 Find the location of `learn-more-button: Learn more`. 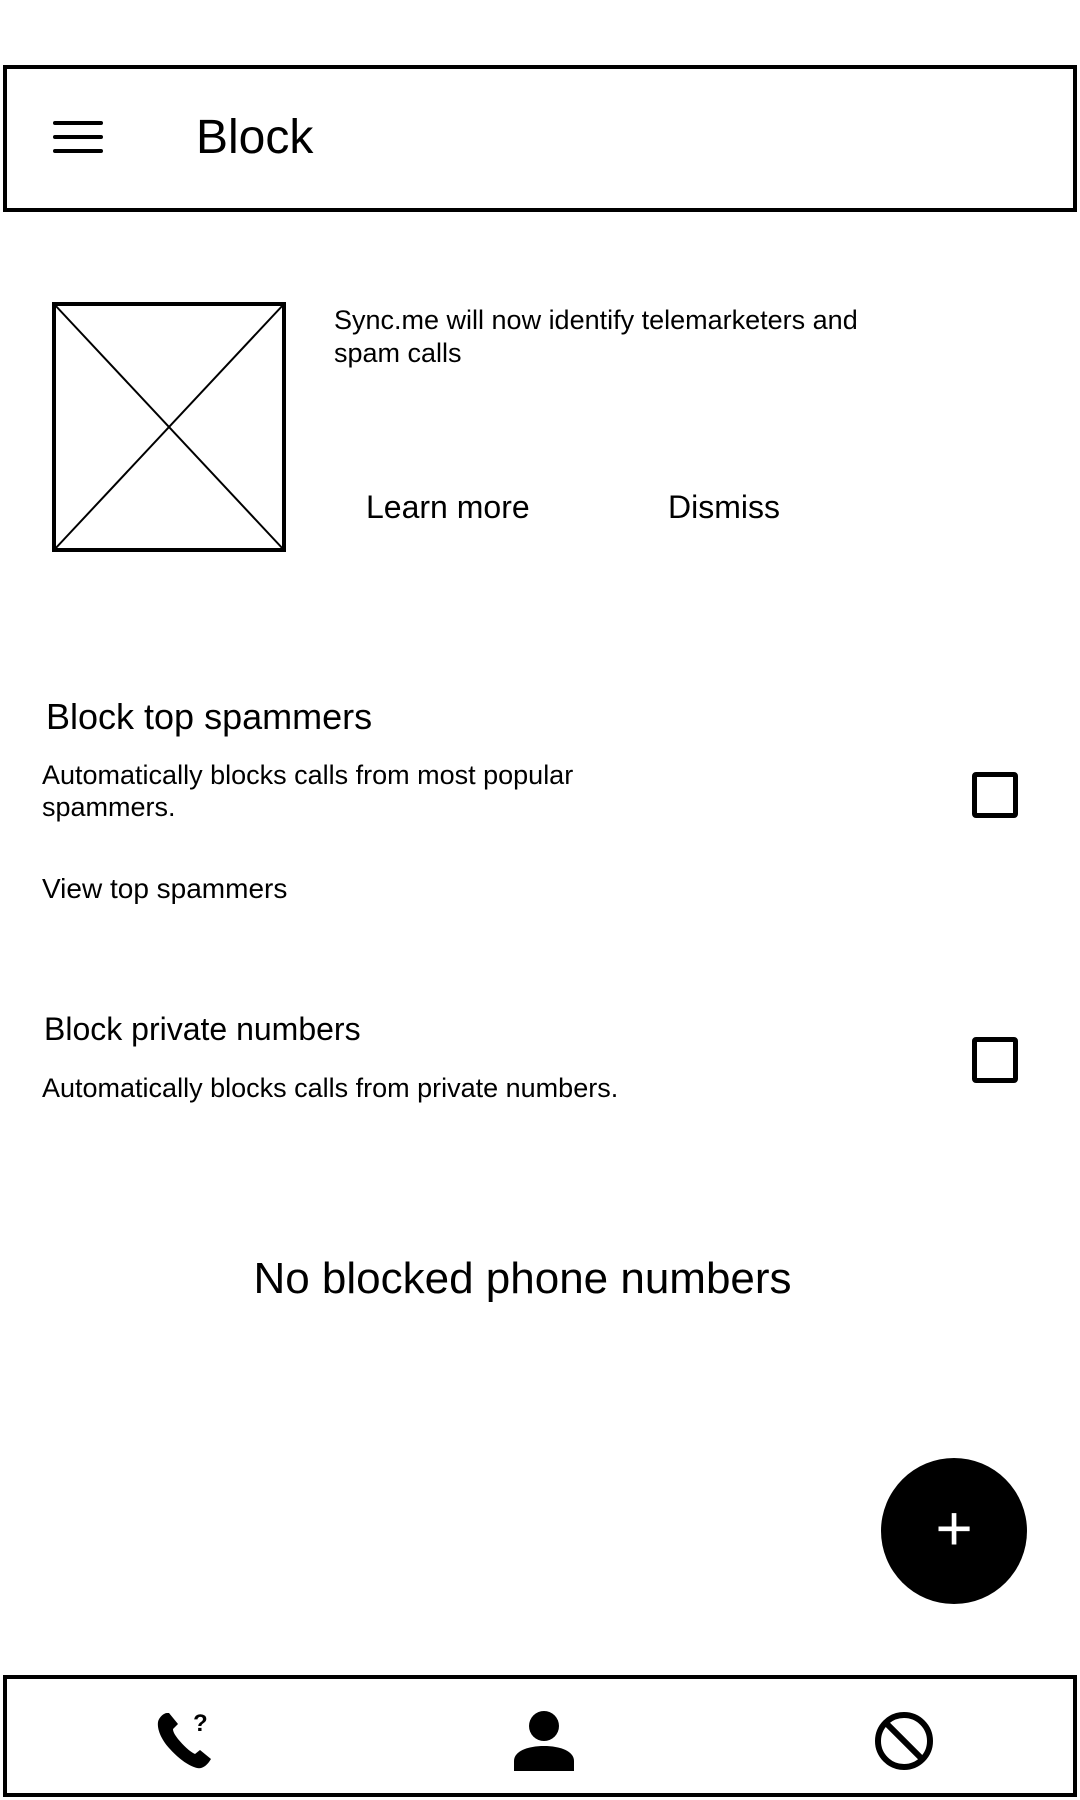

learn-more-button: Learn more is located at coordinates (448, 507).